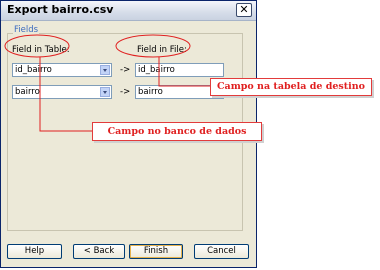  I want to click on leader-line-database, so click(65, 94).